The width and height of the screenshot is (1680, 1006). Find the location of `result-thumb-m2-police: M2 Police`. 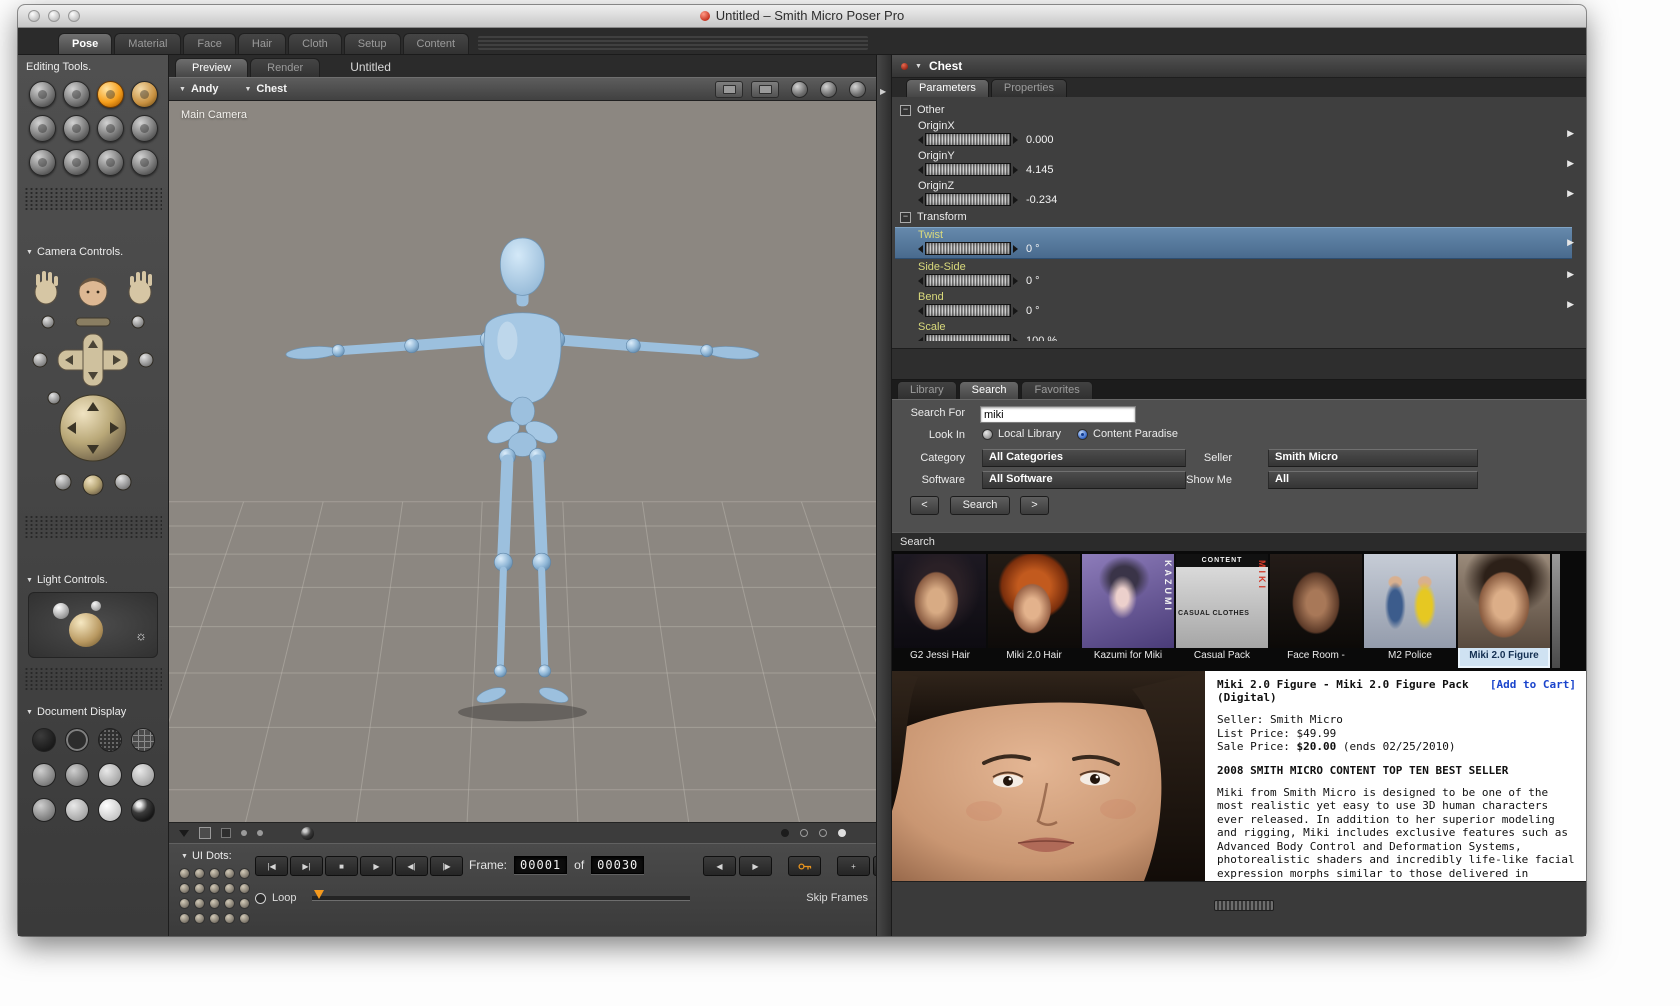

result-thumb-m2-police: M2 Police is located at coordinates (1410, 611).